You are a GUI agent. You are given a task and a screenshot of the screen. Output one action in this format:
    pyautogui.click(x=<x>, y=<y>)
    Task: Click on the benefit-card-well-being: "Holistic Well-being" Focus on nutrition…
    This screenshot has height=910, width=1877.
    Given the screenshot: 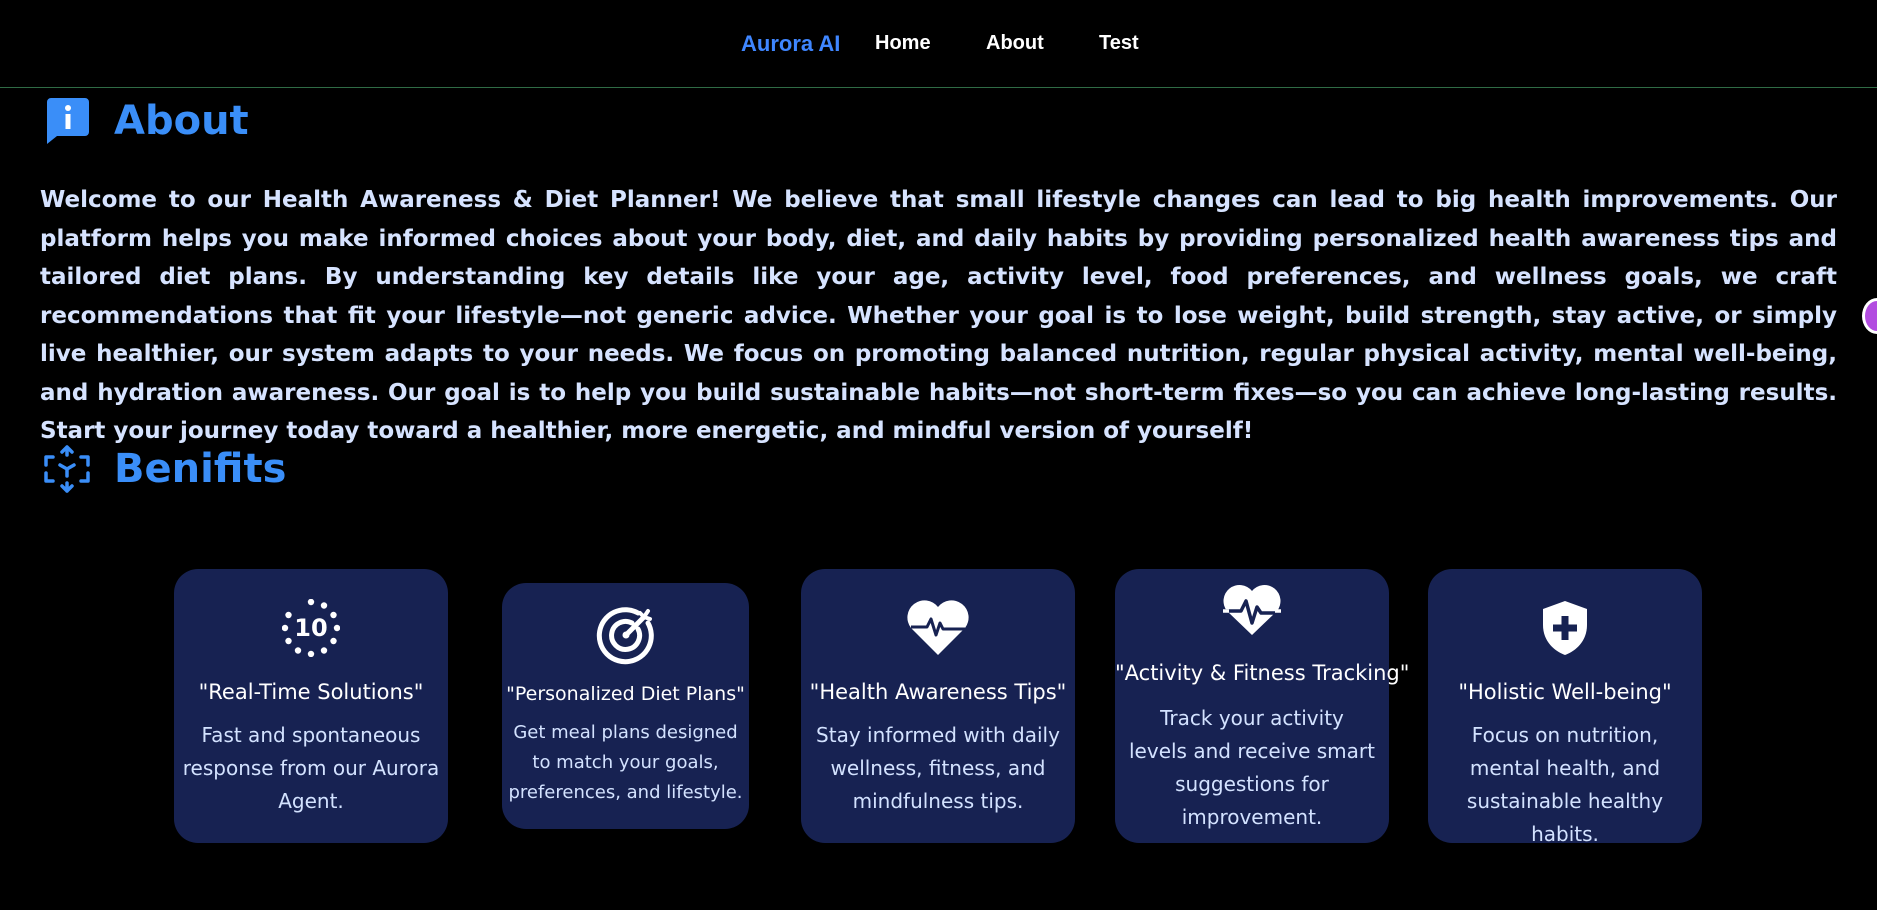 What is the action you would take?
    pyautogui.click(x=1565, y=707)
    